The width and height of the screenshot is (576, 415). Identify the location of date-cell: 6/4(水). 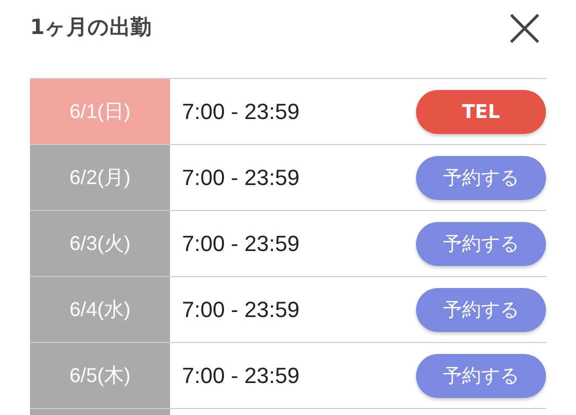
(100, 309).